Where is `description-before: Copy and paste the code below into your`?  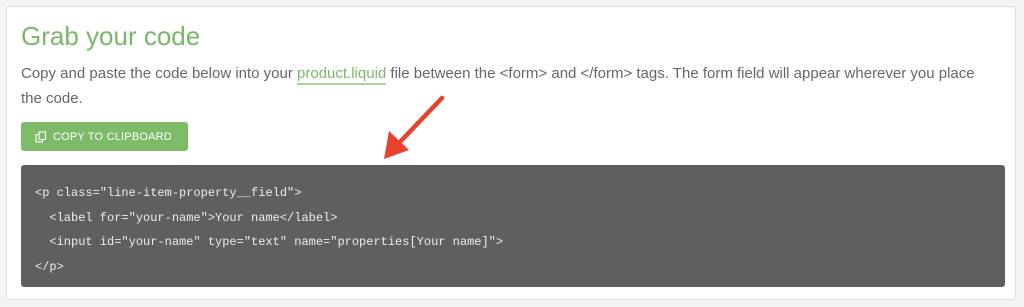 description-before: Copy and paste the code below into your is located at coordinates (159, 73).